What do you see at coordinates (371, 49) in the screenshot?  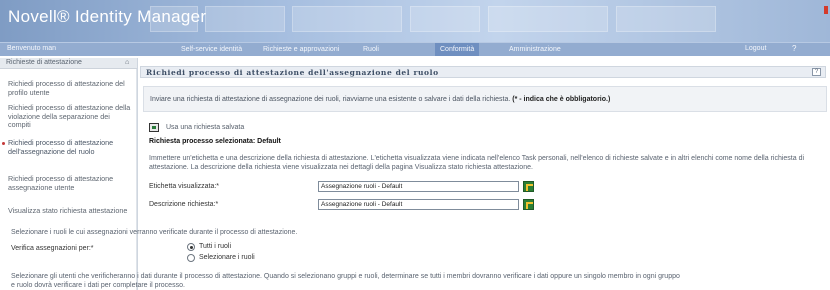 I see `tab-roles: Ruoli` at bounding box center [371, 49].